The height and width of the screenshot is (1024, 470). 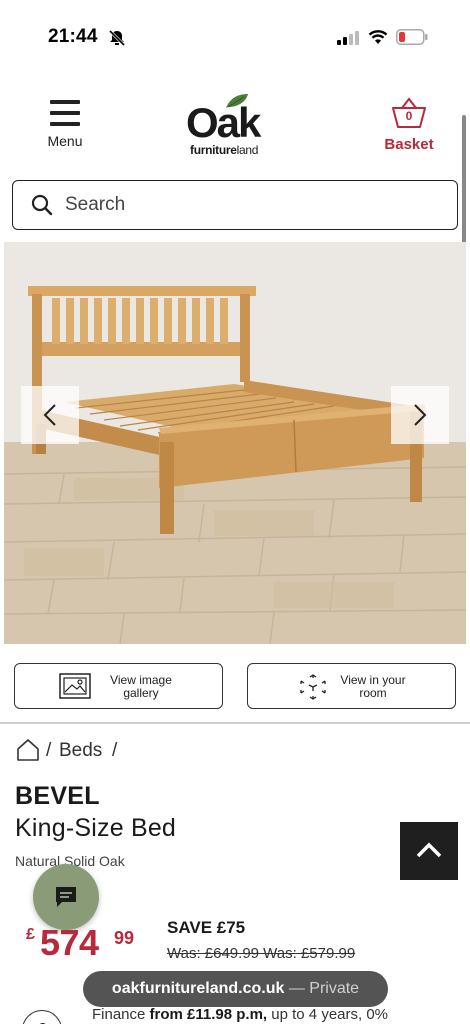 What do you see at coordinates (121, 1014) in the screenshot?
I see `finance-prefix: Finance` at bounding box center [121, 1014].